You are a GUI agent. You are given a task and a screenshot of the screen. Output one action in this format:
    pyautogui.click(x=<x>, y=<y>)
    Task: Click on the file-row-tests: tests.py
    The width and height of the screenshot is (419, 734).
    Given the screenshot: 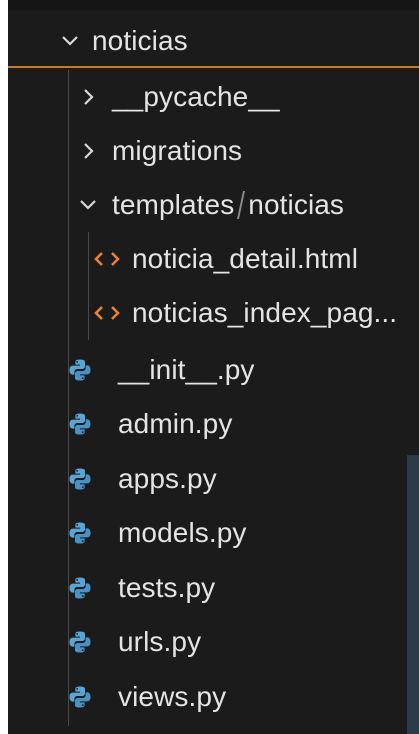 What is the action you would take?
    pyautogui.click(x=213, y=588)
    